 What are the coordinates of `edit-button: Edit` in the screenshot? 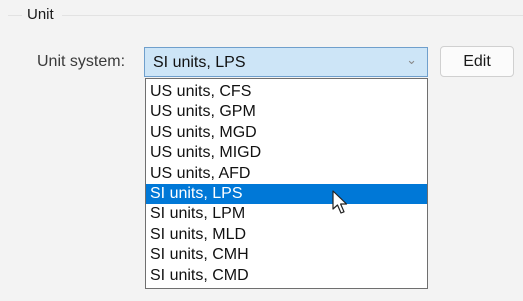 It's located at (477, 61).